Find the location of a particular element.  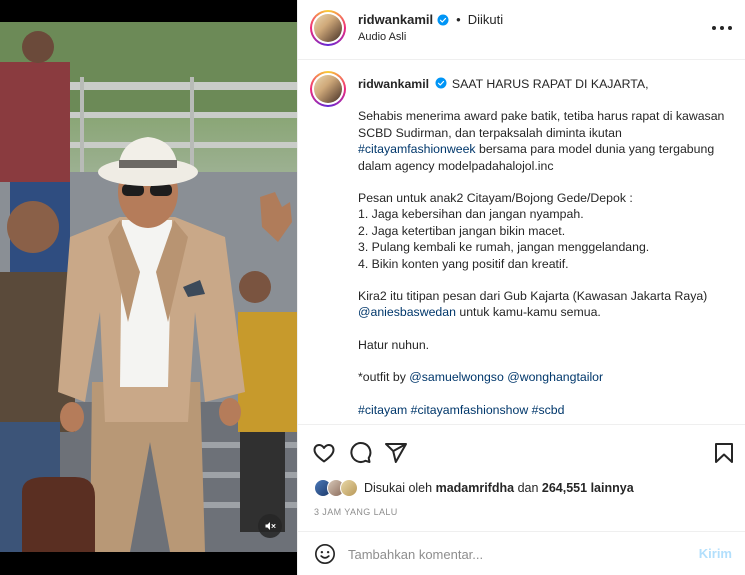

caption-avatar is located at coordinates (328, 89).